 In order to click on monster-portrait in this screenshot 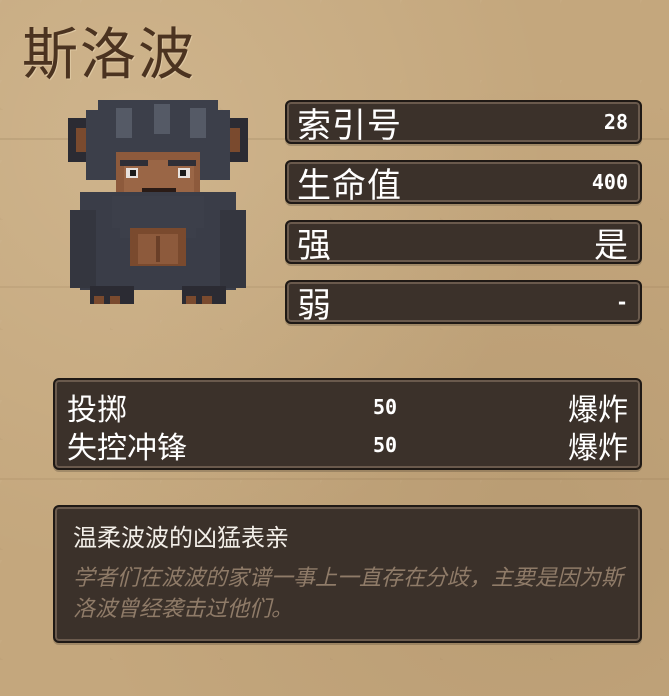, I will do `click(158, 205)`.